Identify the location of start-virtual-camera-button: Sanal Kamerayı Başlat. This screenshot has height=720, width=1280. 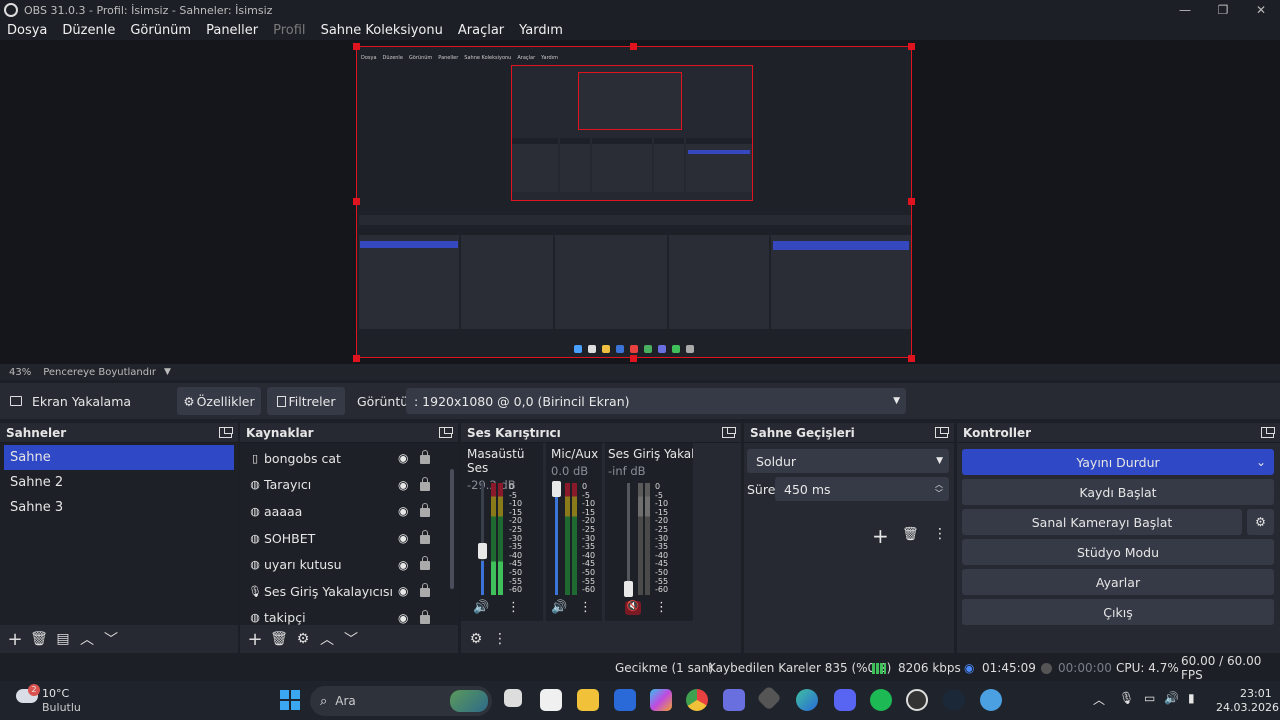
(1102, 522).